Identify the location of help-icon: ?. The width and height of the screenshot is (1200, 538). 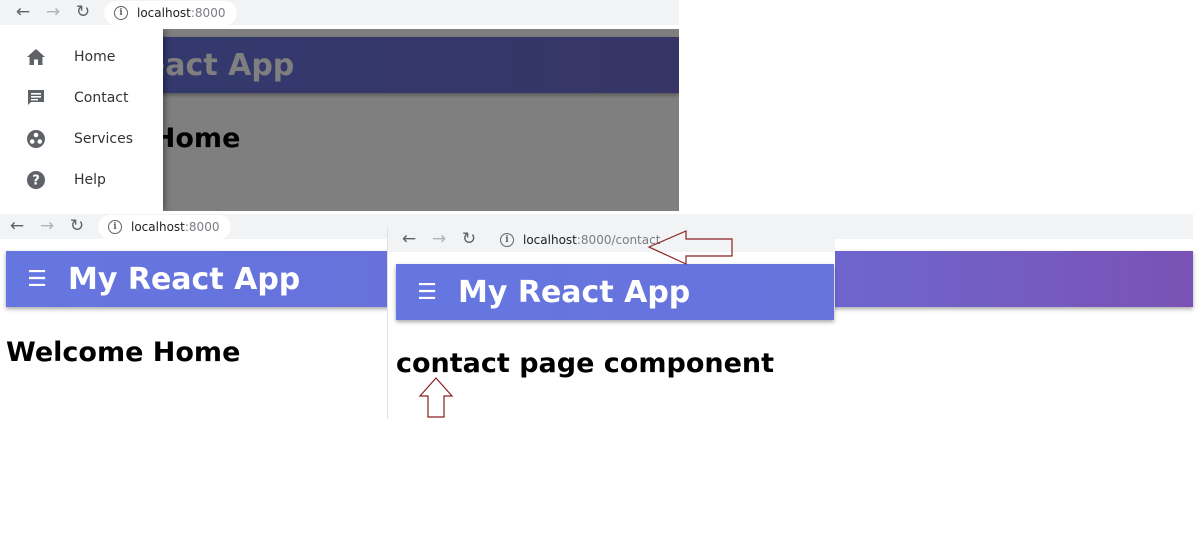
(36, 180).